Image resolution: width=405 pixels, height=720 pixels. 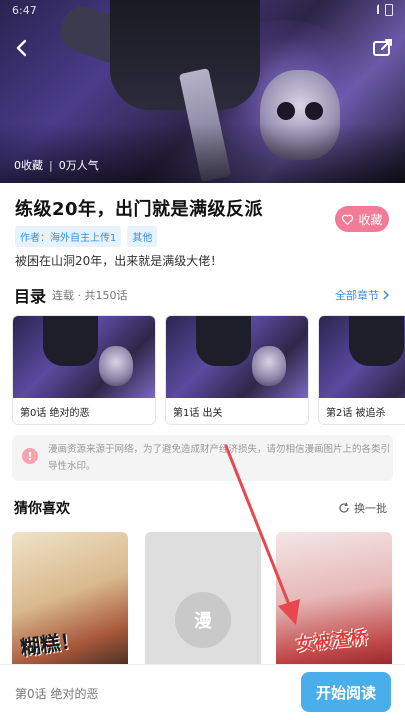 I want to click on chevron-right-icon, so click(x=386, y=295).